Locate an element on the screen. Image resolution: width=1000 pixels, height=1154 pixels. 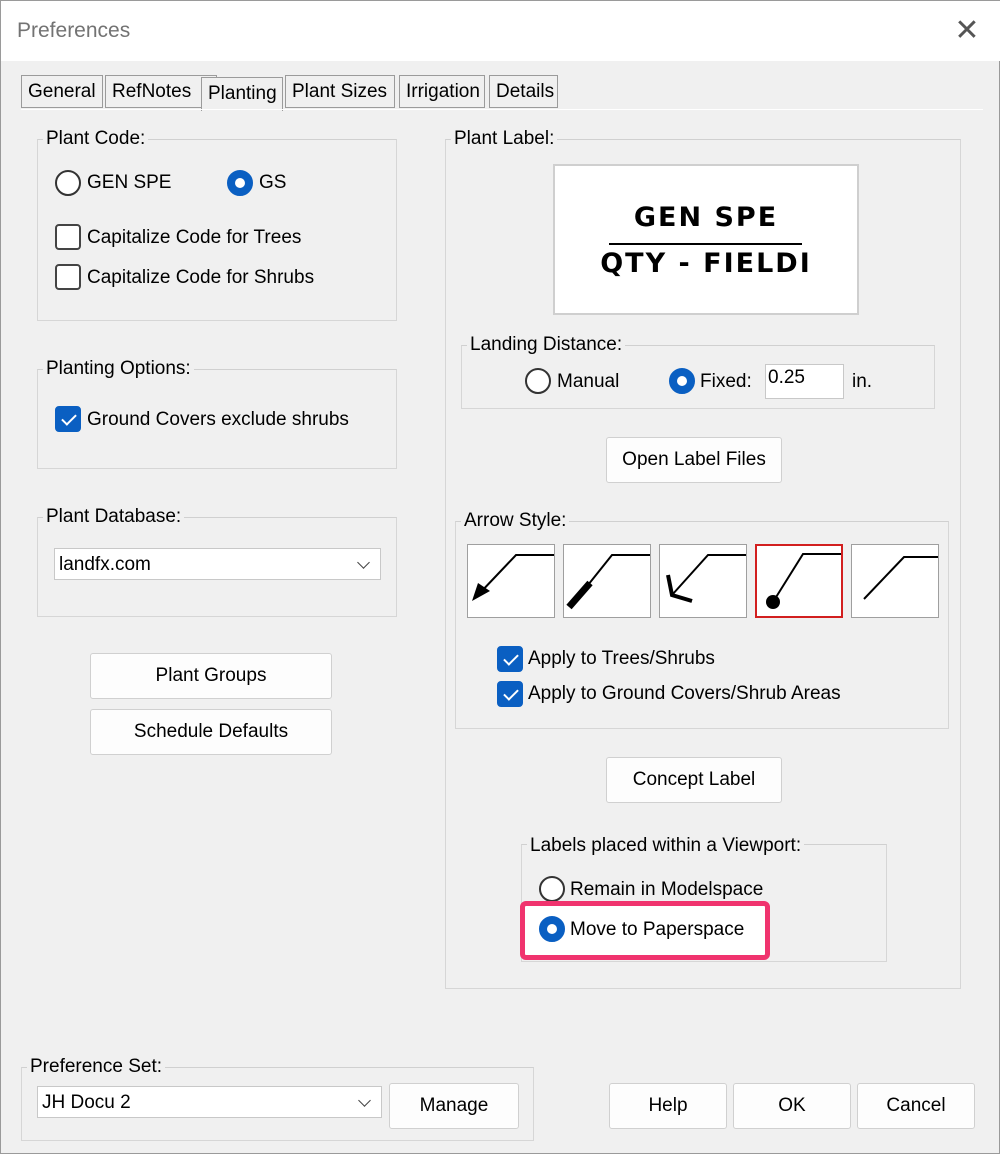
cancel-button: Cancel is located at coordinates (916, 1106).